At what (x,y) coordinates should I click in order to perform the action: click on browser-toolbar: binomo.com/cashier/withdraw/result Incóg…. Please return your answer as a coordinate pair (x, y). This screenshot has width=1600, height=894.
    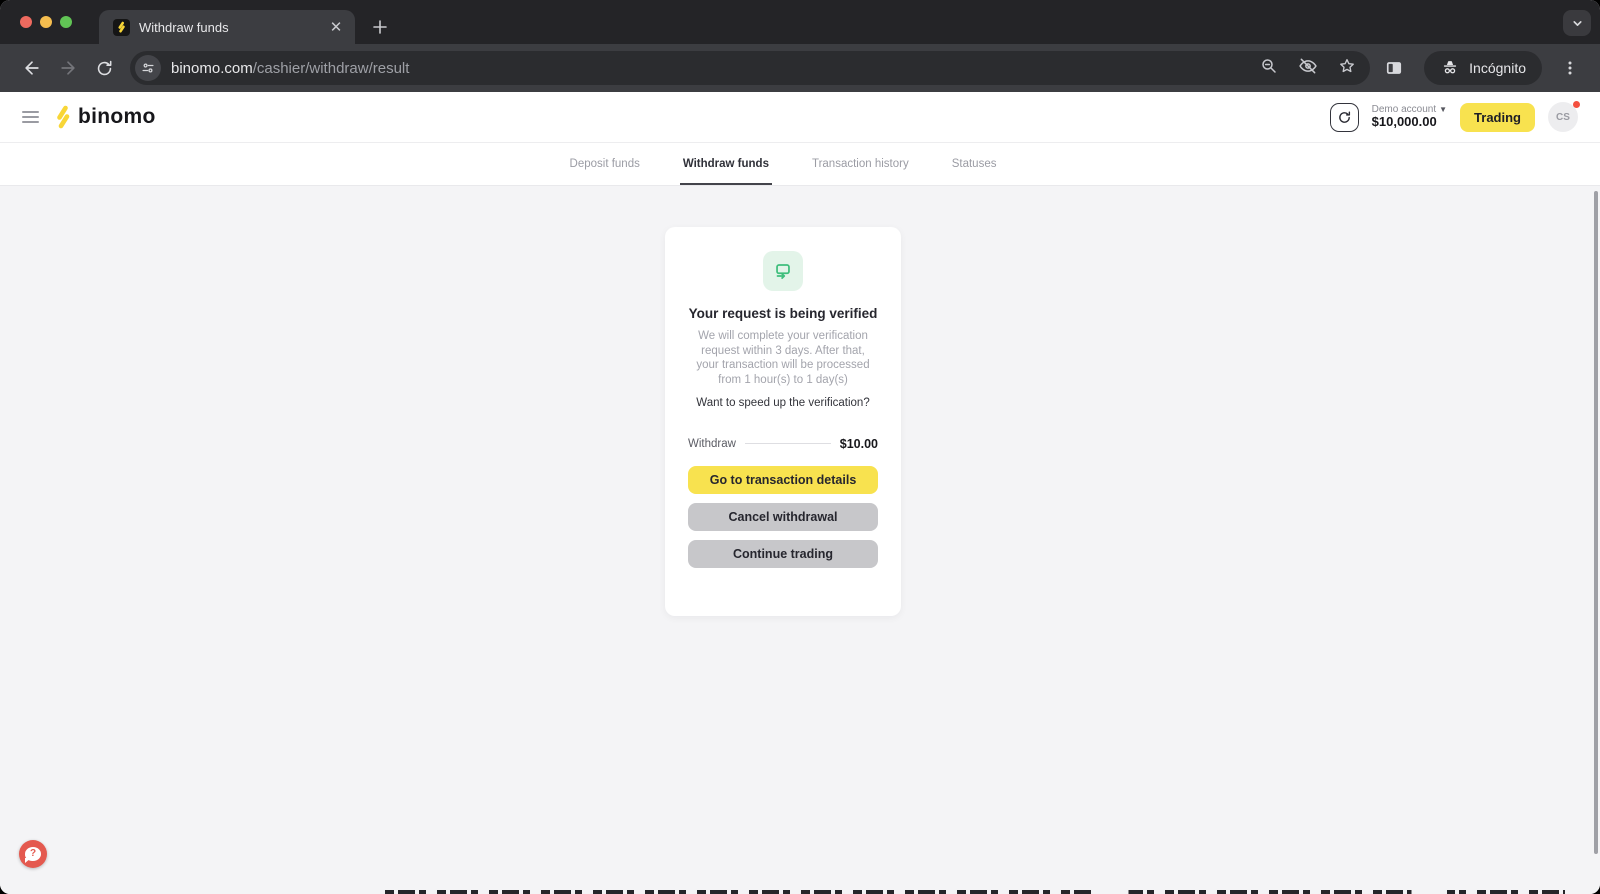
    Looking at the image, I should click on (800, 68).